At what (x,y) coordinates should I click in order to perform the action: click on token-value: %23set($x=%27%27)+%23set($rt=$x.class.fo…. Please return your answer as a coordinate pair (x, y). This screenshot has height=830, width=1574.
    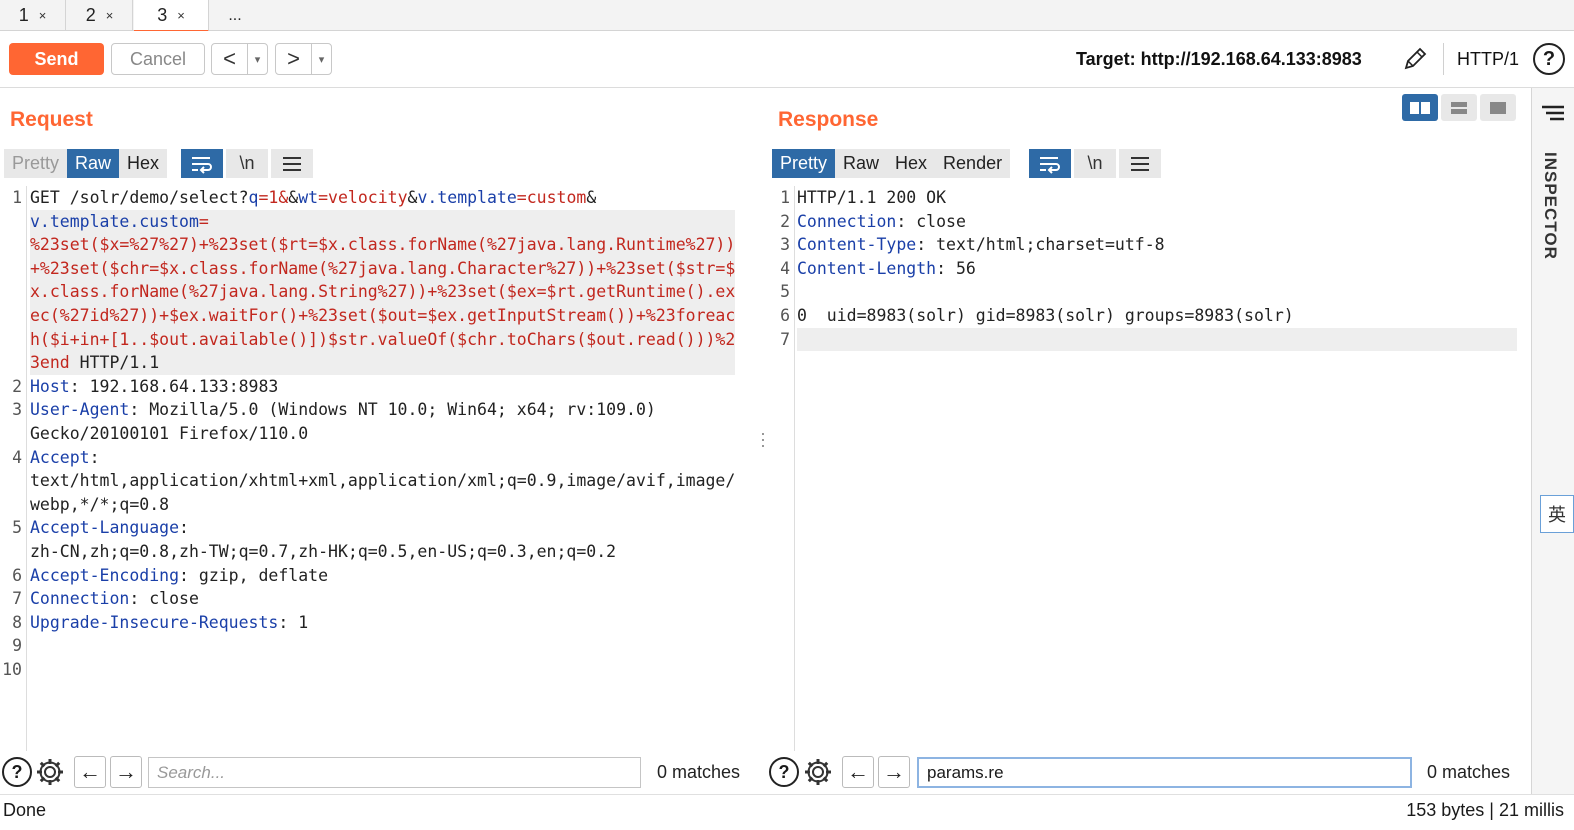
    Looking at the image, I should click on (383, 245).